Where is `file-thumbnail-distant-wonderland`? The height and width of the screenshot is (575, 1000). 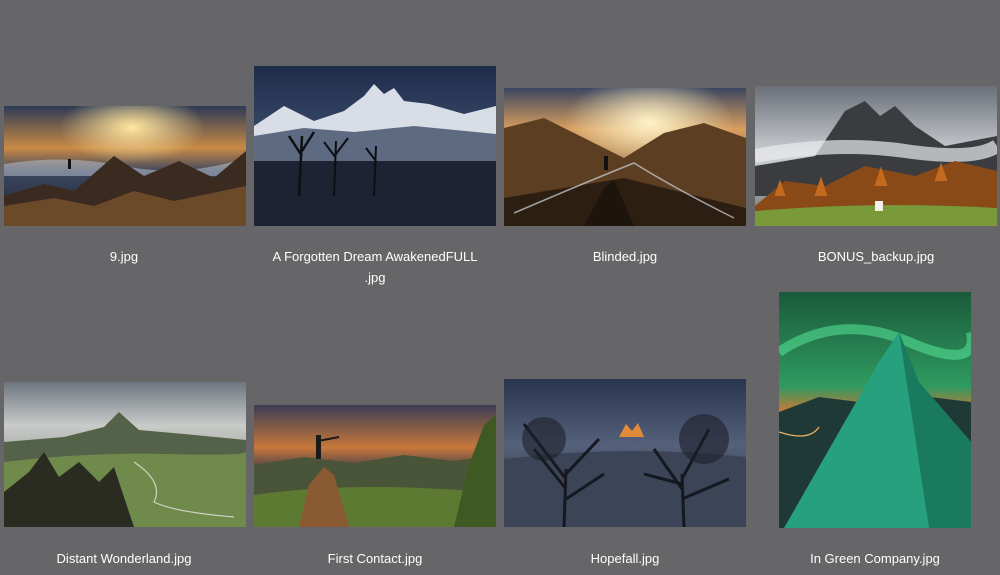
file-thumbnail-distant-wonderland is located at coordinates (125, 454).